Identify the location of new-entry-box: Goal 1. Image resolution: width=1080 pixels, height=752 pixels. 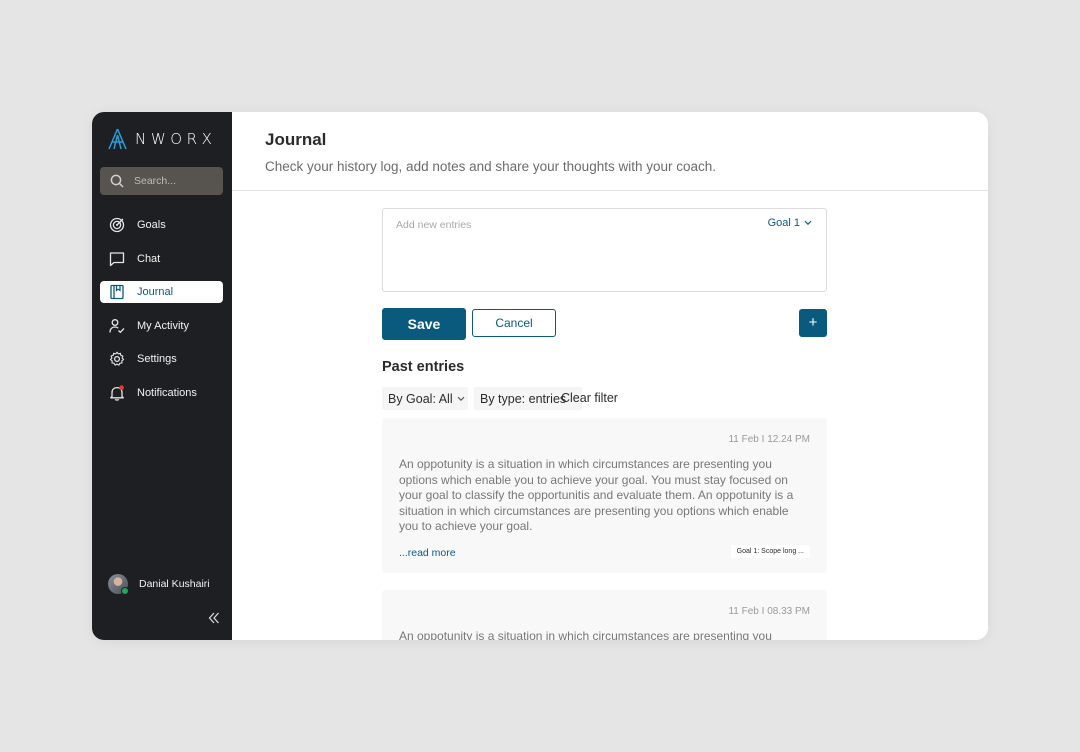
(604, 250).